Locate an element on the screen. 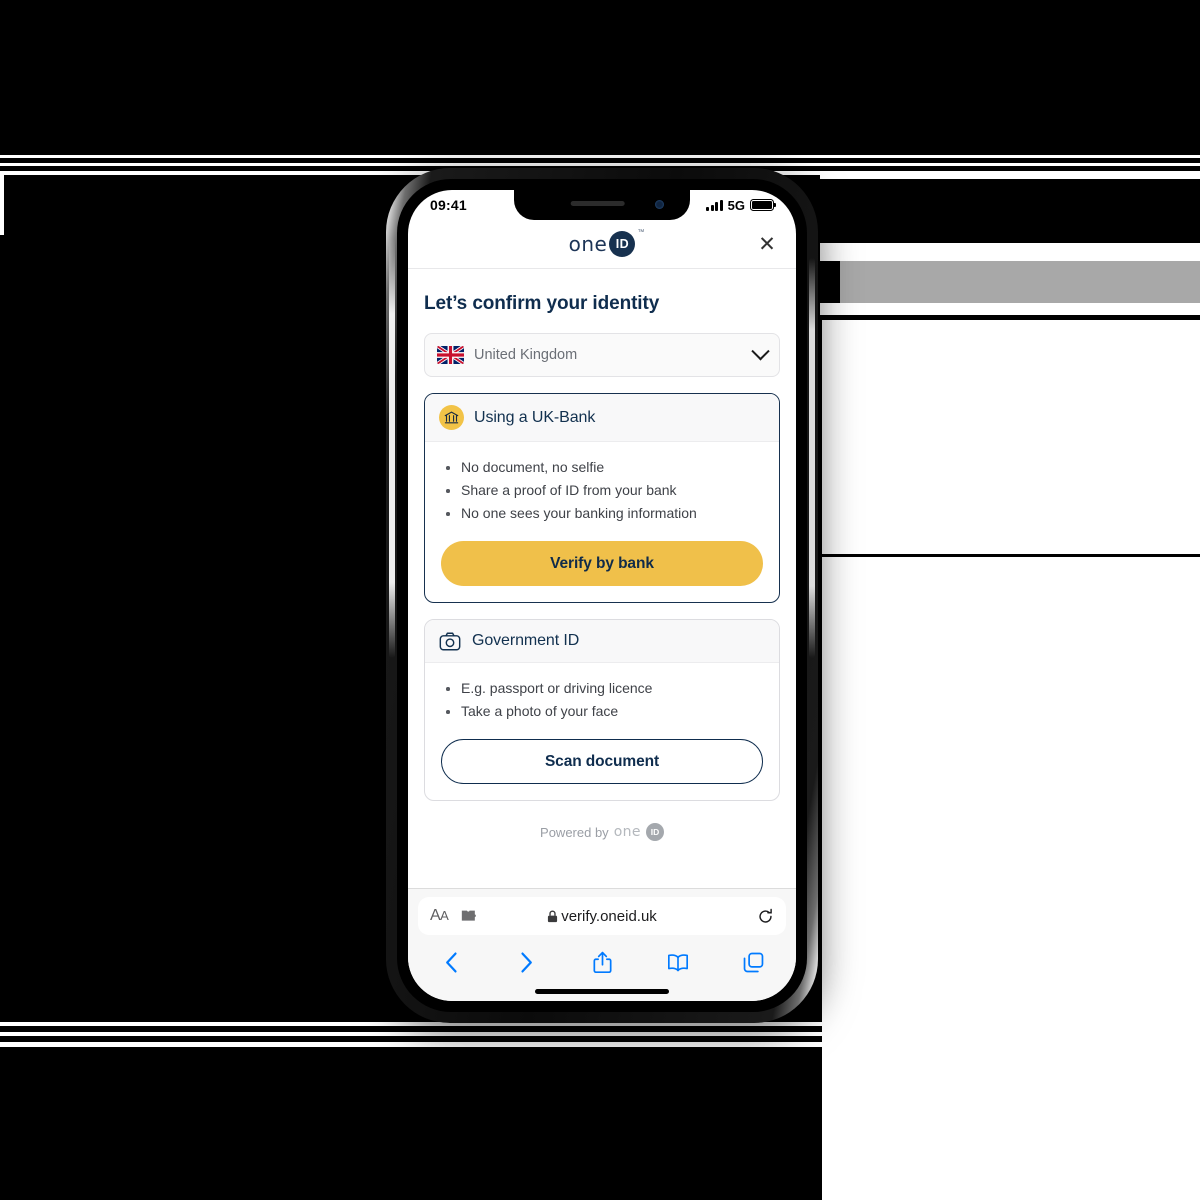 The width and height of the screenshot is (1200, 1200). lock-icon is located at coordinates (553, 916).